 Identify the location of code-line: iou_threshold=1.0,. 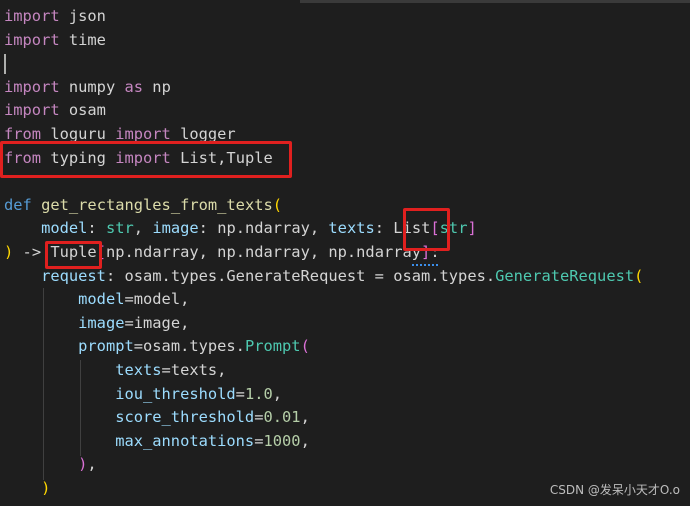
(143, 394).